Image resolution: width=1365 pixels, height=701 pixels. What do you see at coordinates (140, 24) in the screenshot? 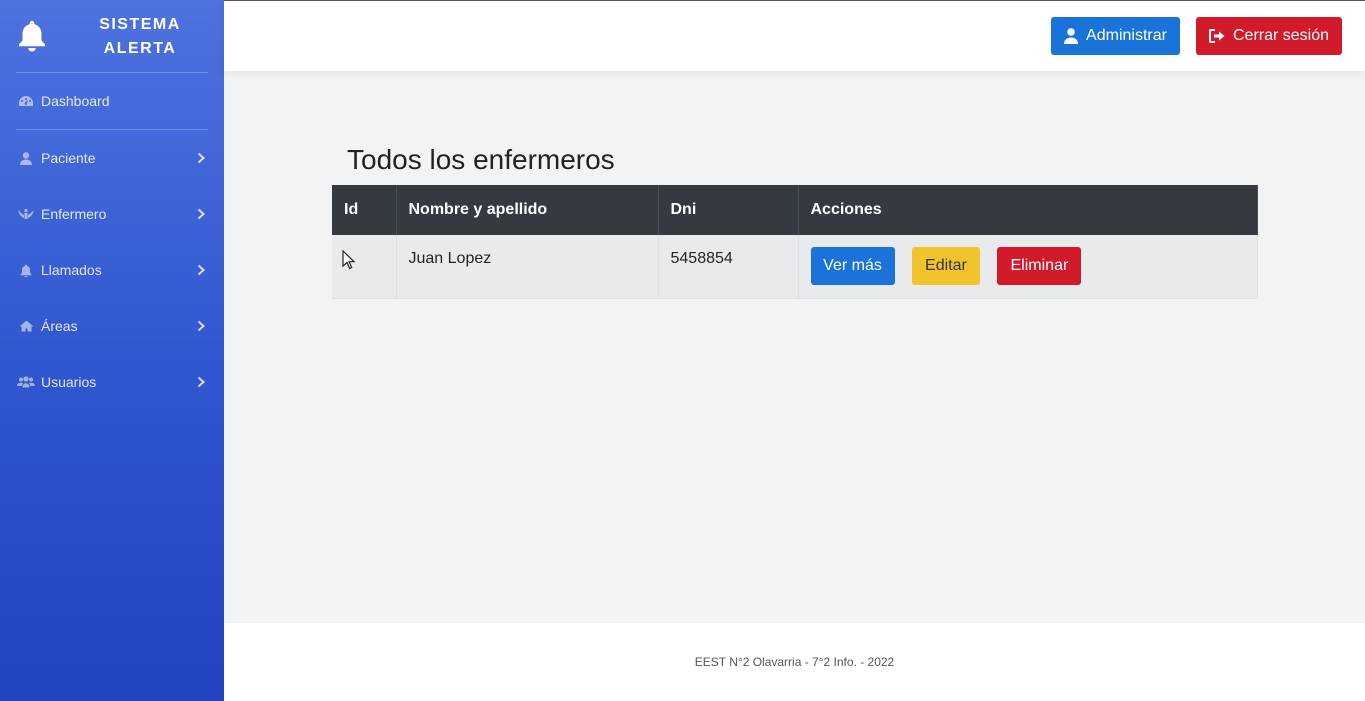
I see `brand-line-1: SISTEMA` at bounding box center [140, 24].